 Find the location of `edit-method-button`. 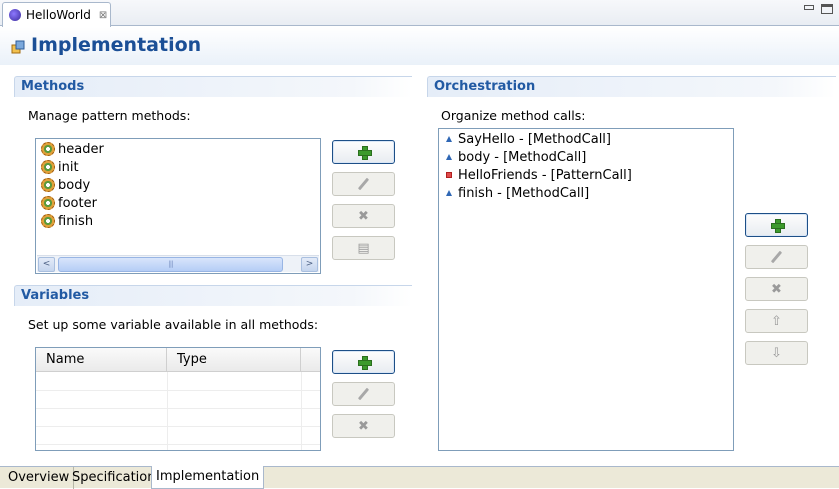

edit-method-button is located at coordinates (363, 184).